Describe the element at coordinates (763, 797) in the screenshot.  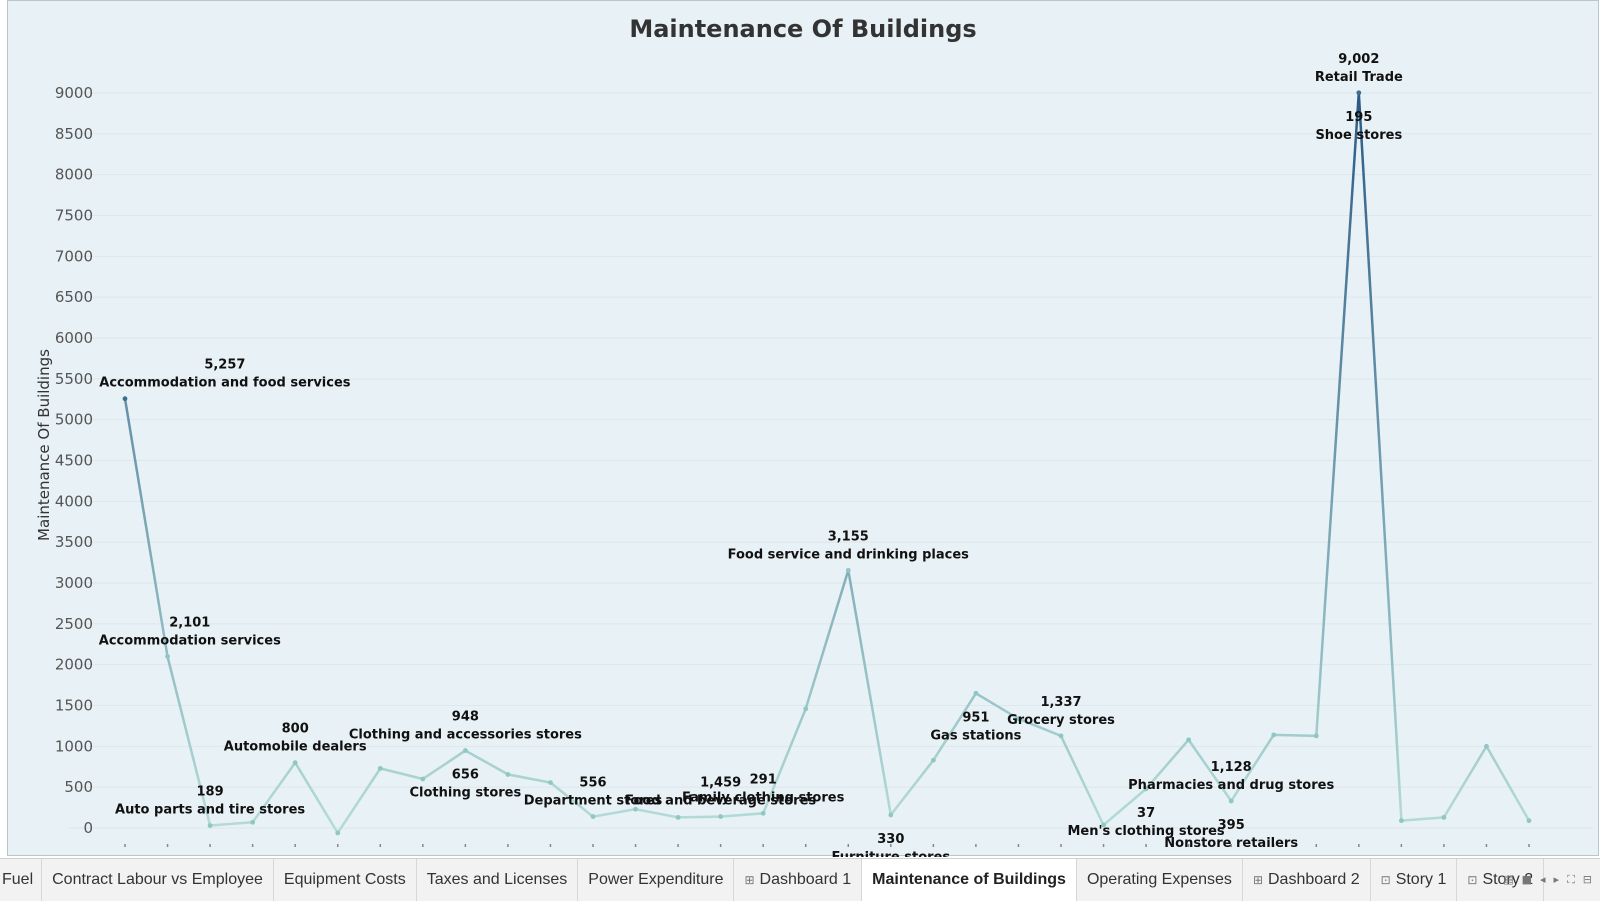
I see `data-label-name: Family clothing stores` at that location.